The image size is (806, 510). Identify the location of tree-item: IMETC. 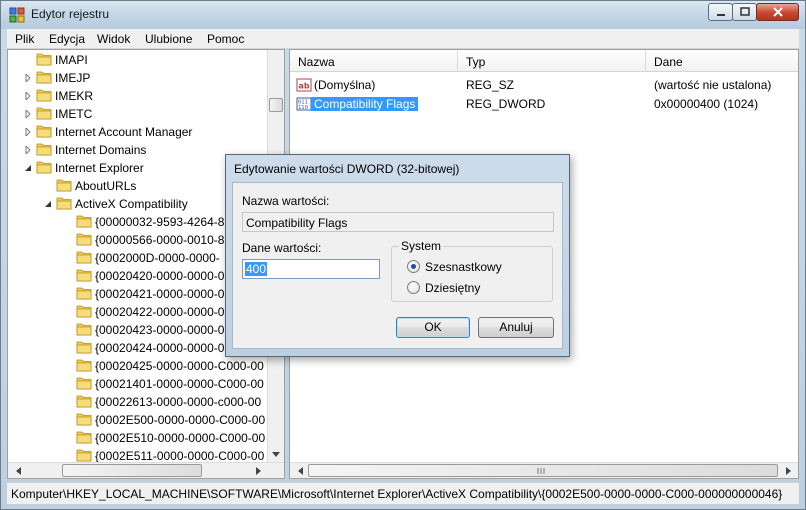
(137, 114).